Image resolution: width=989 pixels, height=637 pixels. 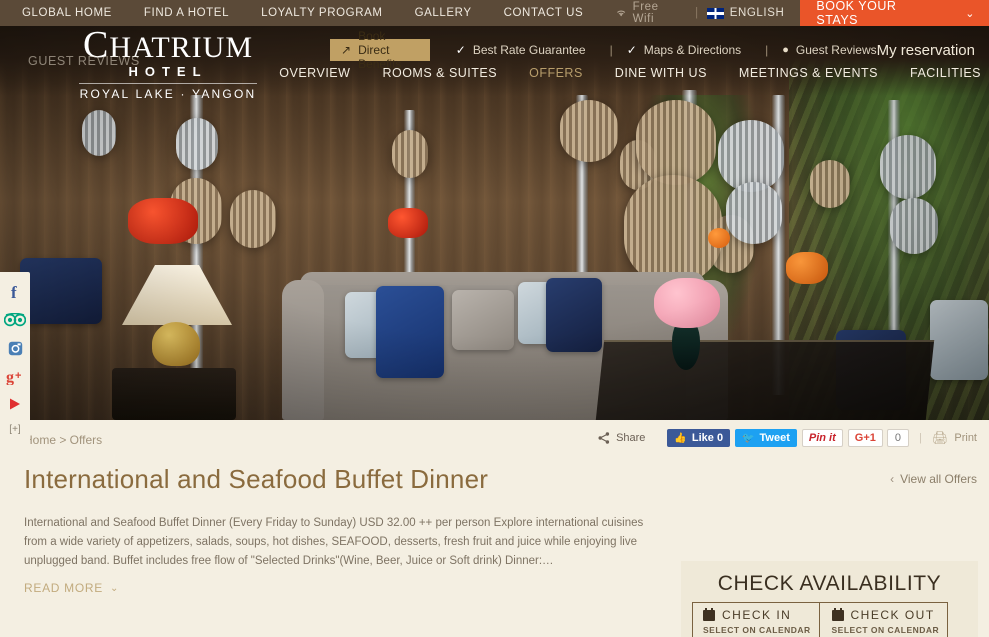 I want to click on twitter-tweet-button: 🐦 Tweet, so click(x=766, y=438).